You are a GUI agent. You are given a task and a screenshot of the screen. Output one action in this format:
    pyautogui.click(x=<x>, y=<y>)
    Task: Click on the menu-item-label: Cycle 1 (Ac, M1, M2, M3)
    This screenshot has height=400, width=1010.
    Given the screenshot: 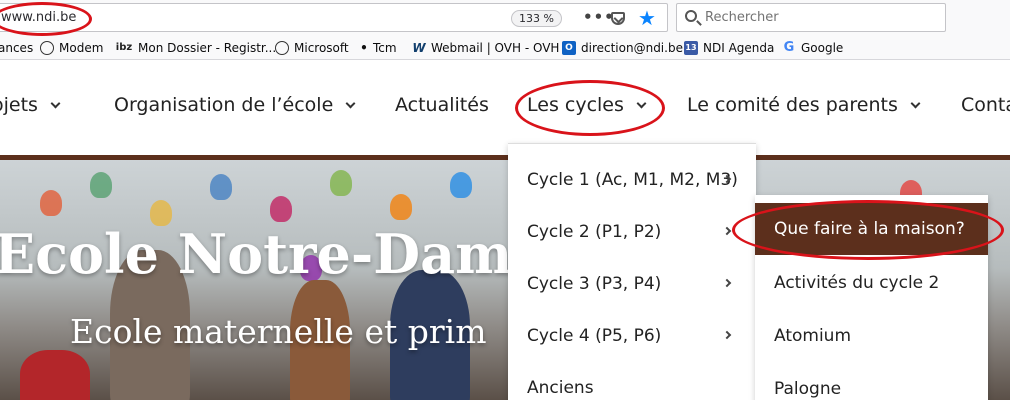 What is the action you would take?
    pyautogui.click(x=632, y=180)
    